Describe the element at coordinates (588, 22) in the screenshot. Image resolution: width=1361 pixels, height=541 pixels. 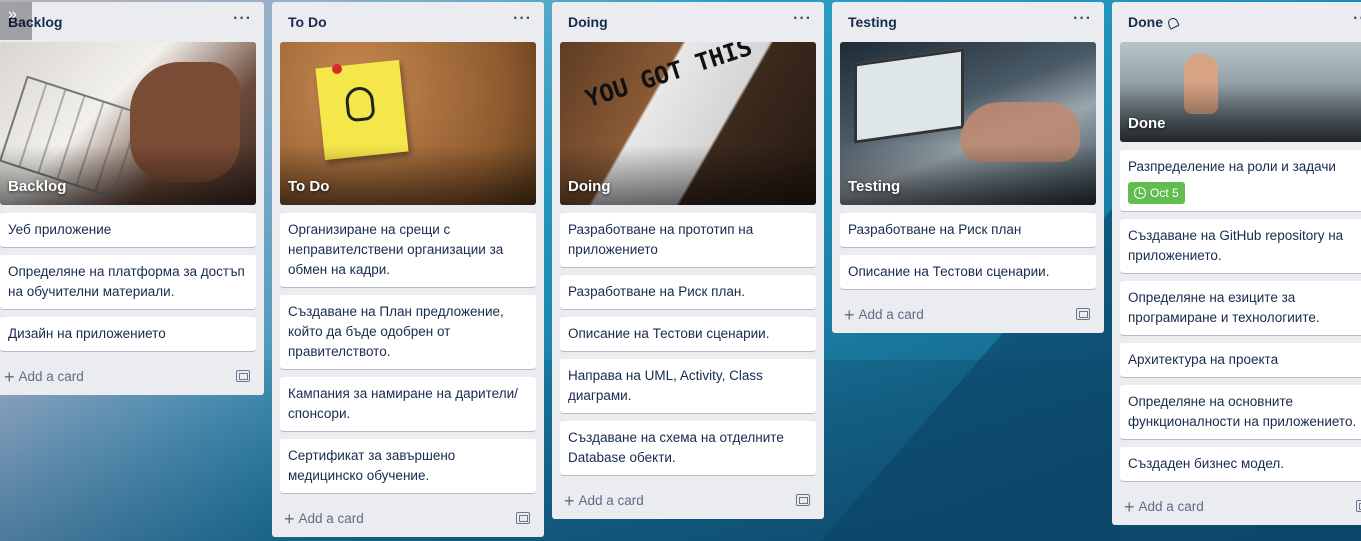
I see `list-title: Doing` at that location.